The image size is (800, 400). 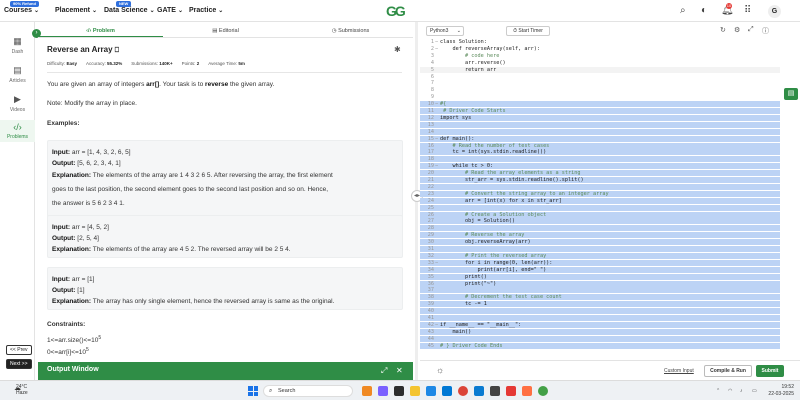 What do you see at coordinates (225, 371) in the screenshot?
I see `output-window-bar: Output Window ⤢ ✕` at bounding box center [225, 371].